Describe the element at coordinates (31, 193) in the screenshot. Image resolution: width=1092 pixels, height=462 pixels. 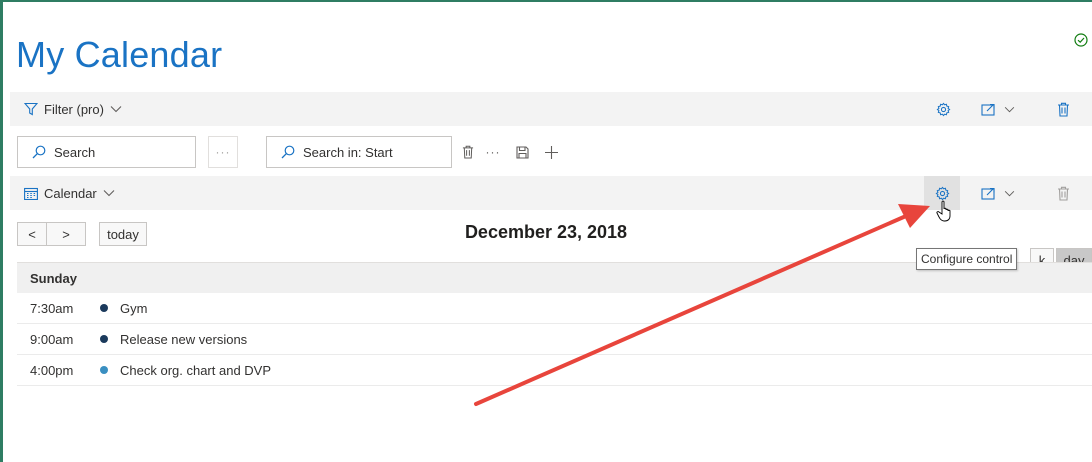
I see `calendar-icon` at that location.